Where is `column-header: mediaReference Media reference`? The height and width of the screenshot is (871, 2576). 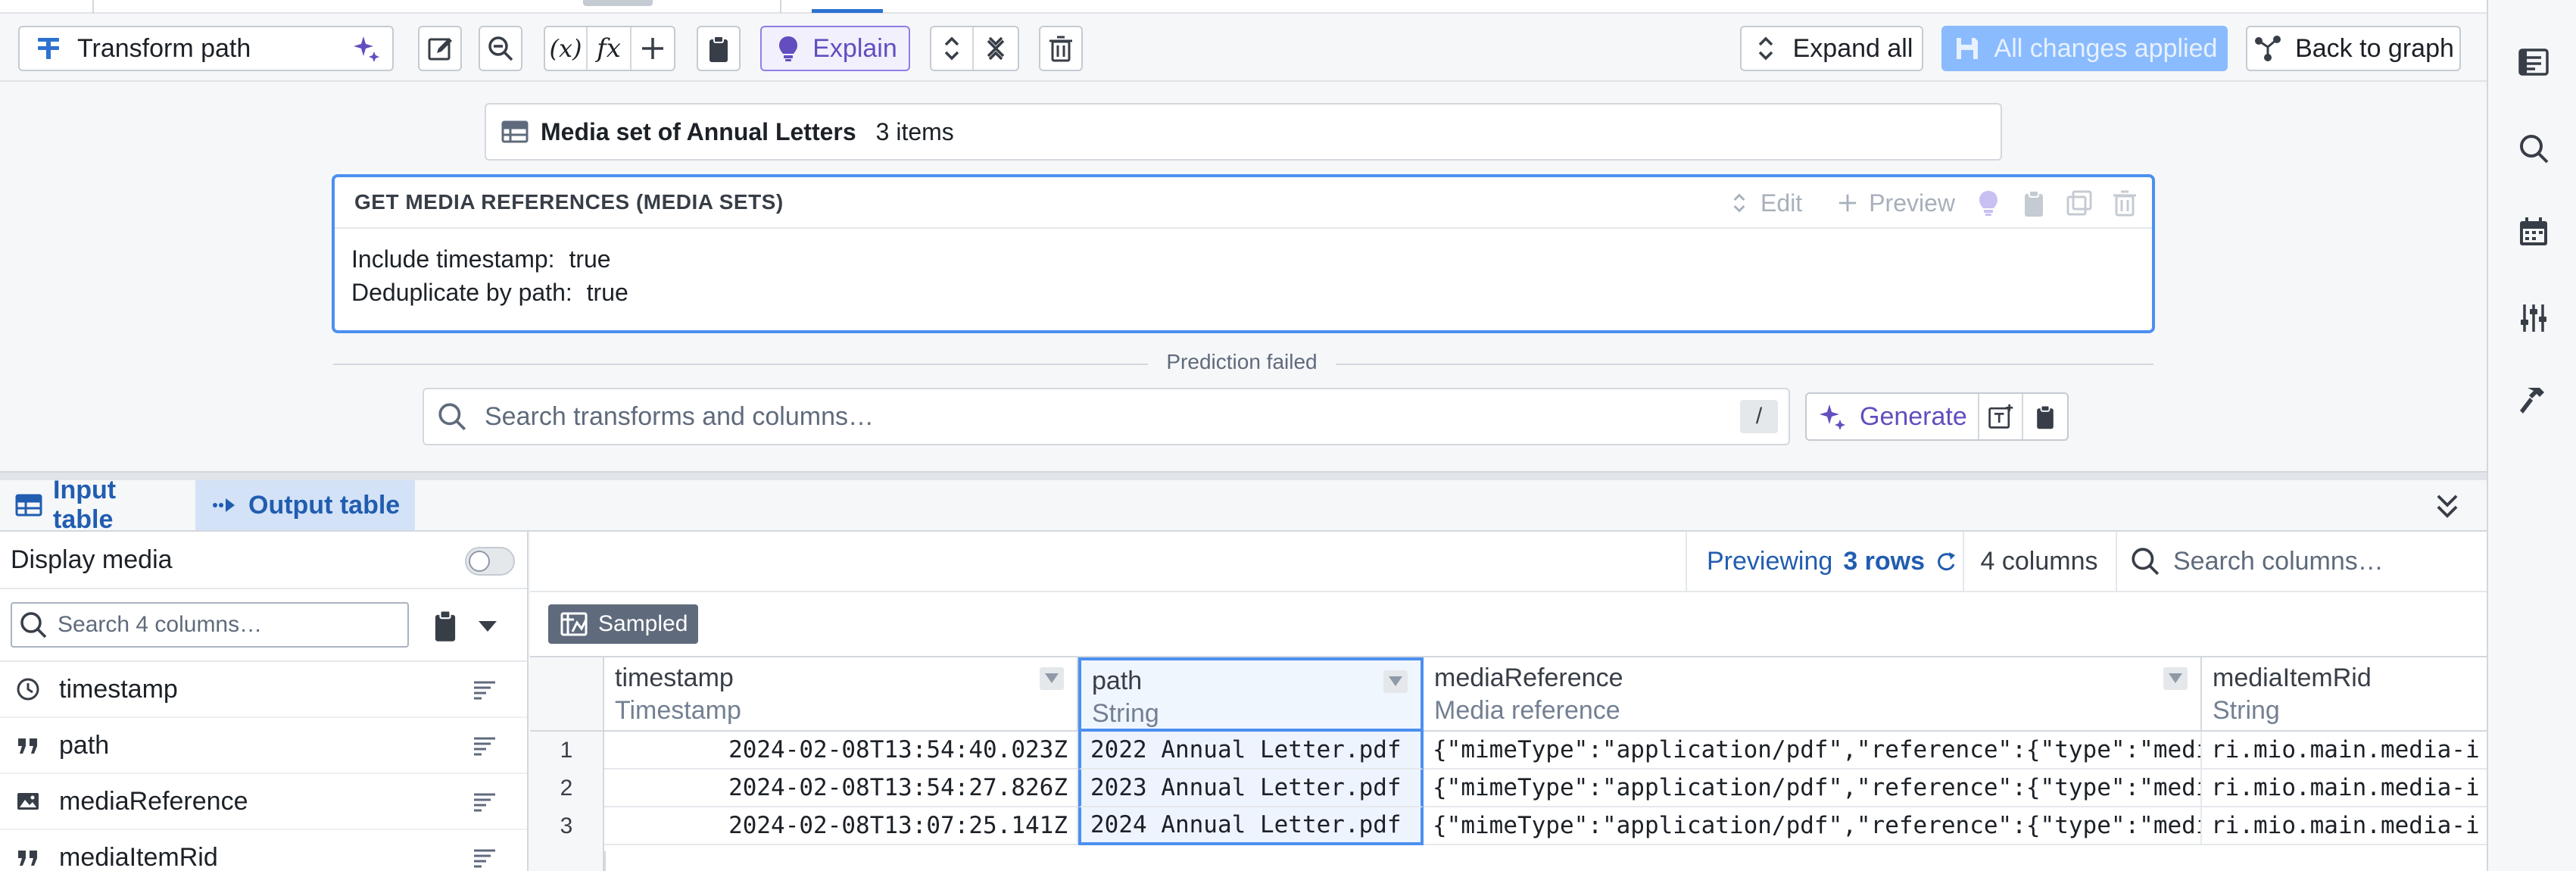 column-header: mediaReference Media reference is located at coordinates (1813, 694).